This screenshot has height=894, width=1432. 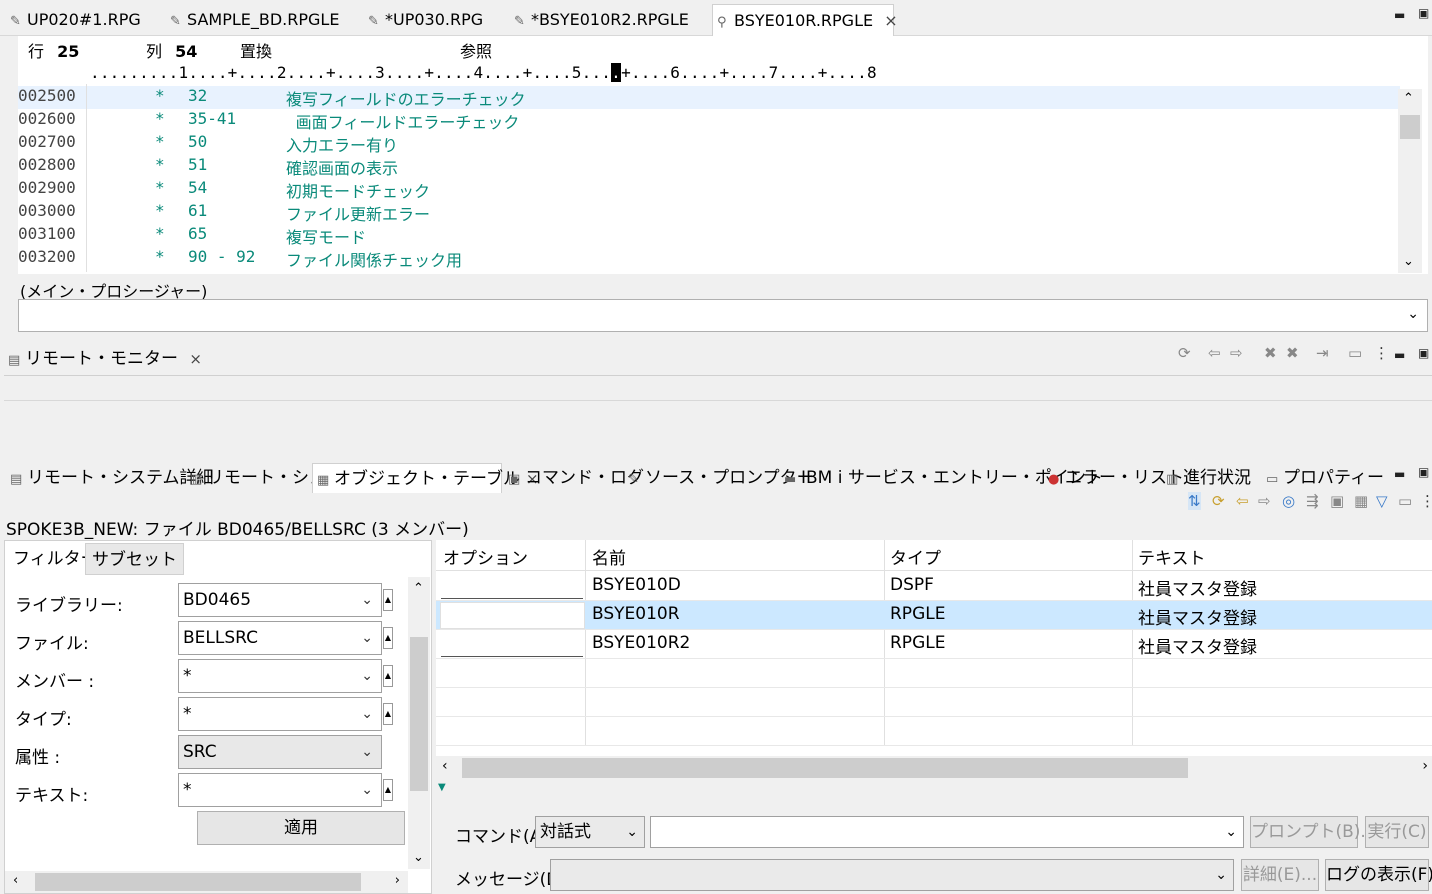 What do you see at coordinates (1270, 353) in the screenshot?
I see `remove-icon: ✖` at bounding box center [1270, 353].